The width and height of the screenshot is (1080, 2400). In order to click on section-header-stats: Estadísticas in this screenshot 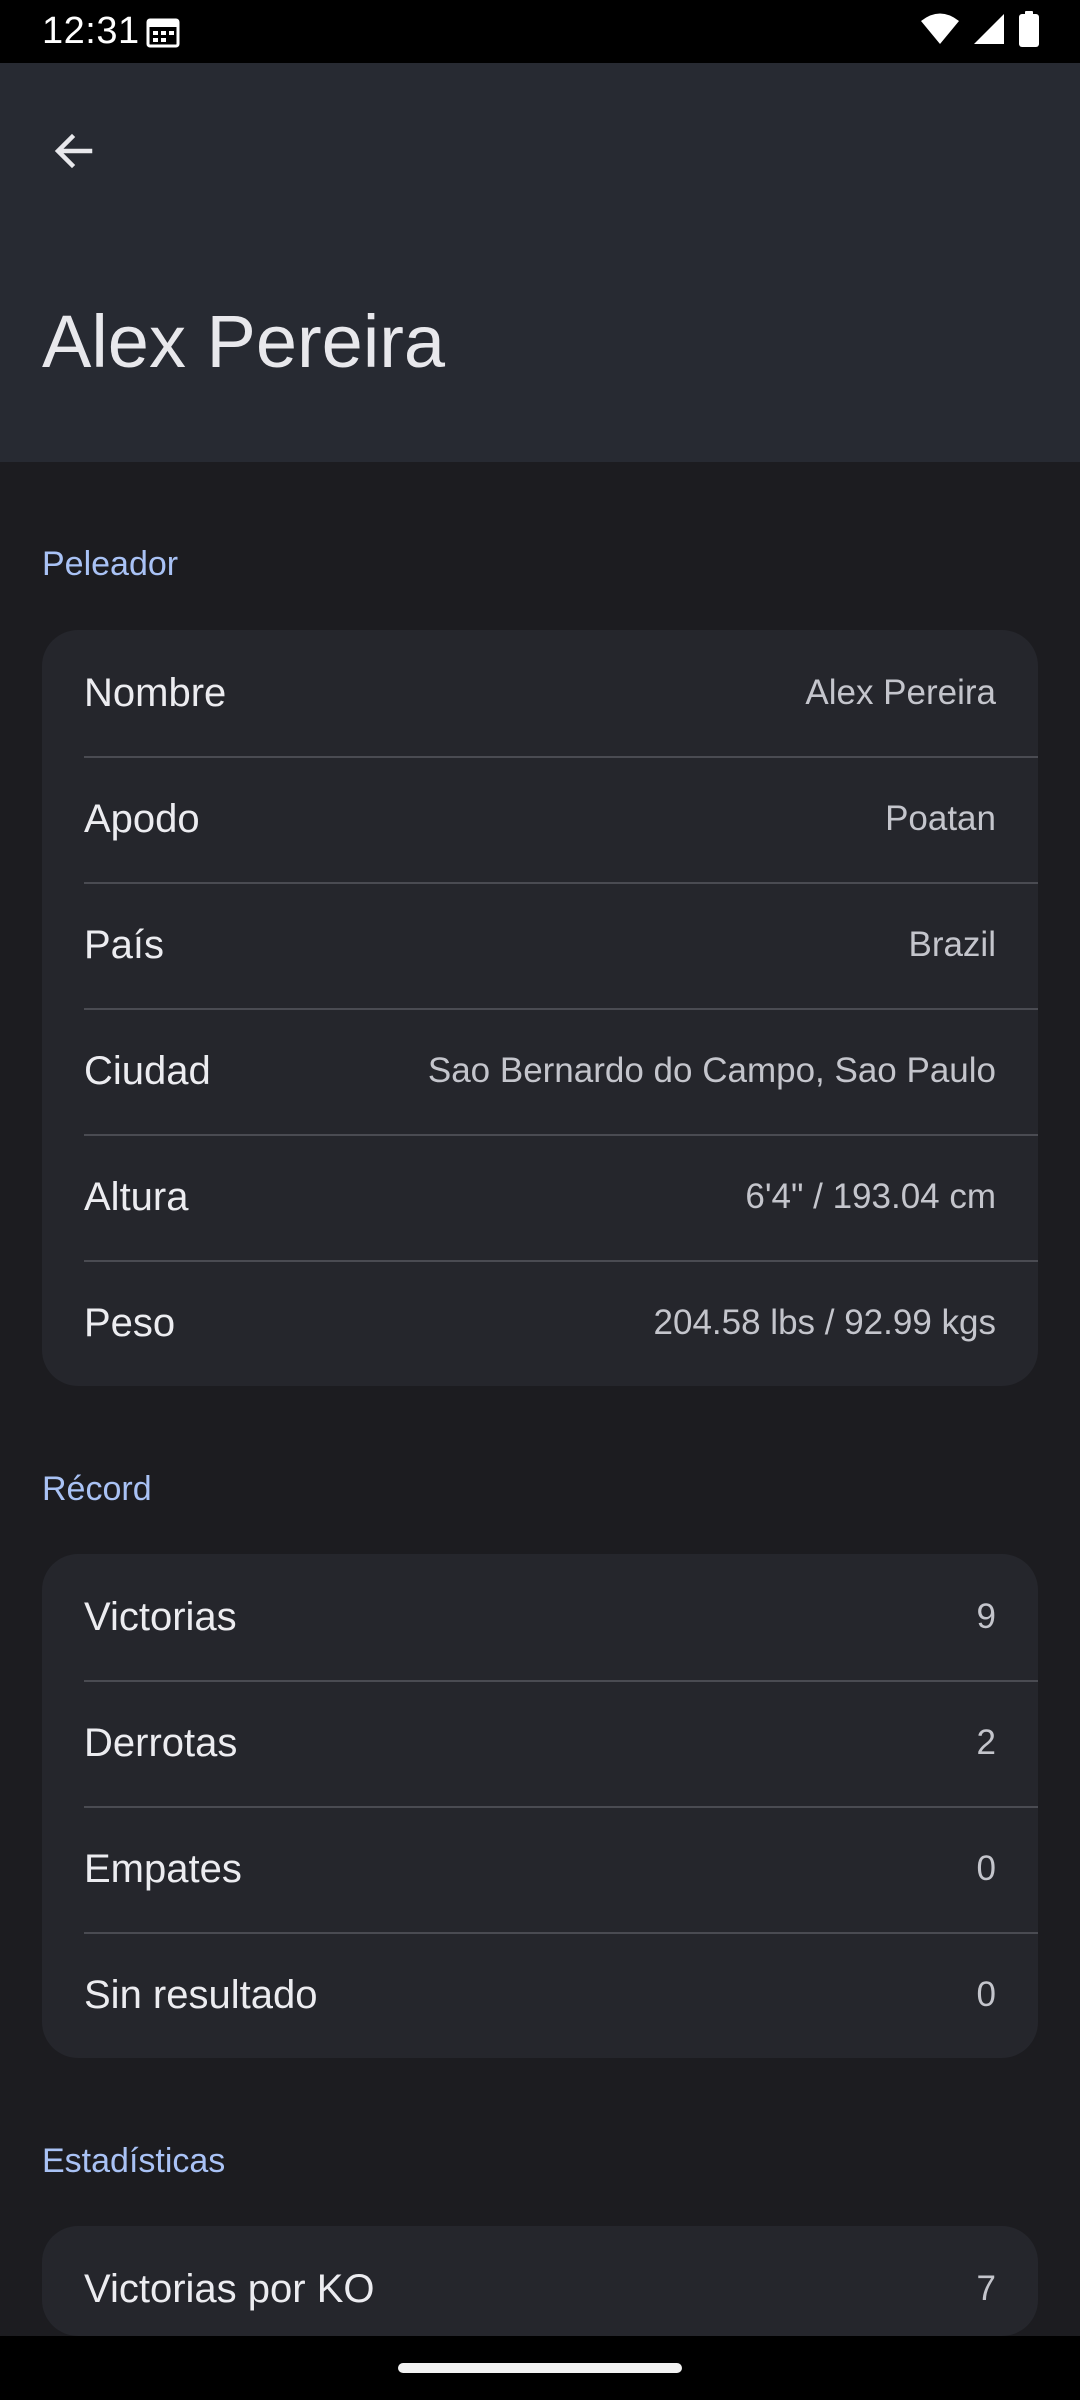, I will do `click(134, 2161)`.